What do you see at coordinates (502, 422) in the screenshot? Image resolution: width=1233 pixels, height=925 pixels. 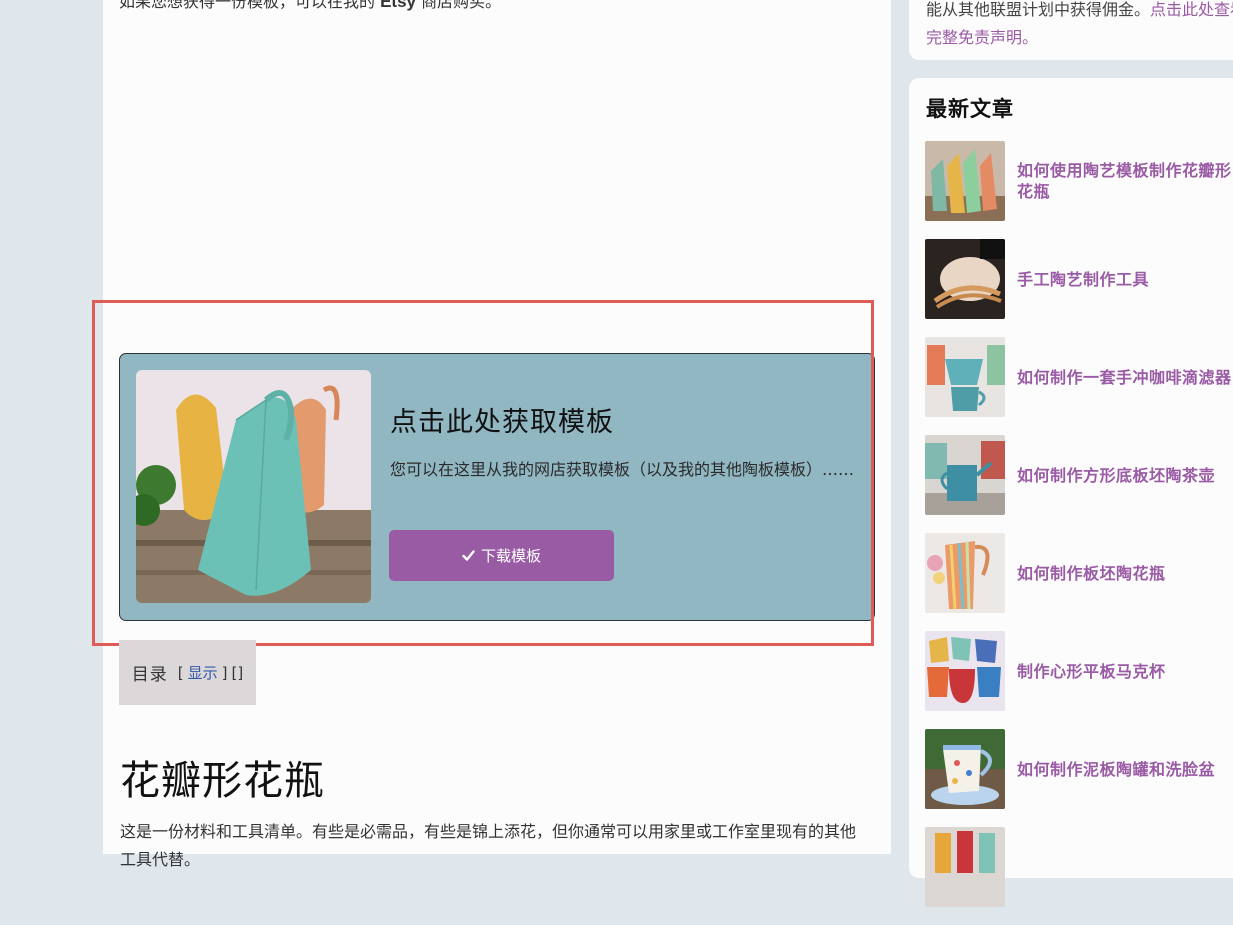 I see `promo-title: 点击此处获取模板` at bounding box center [502, 422].